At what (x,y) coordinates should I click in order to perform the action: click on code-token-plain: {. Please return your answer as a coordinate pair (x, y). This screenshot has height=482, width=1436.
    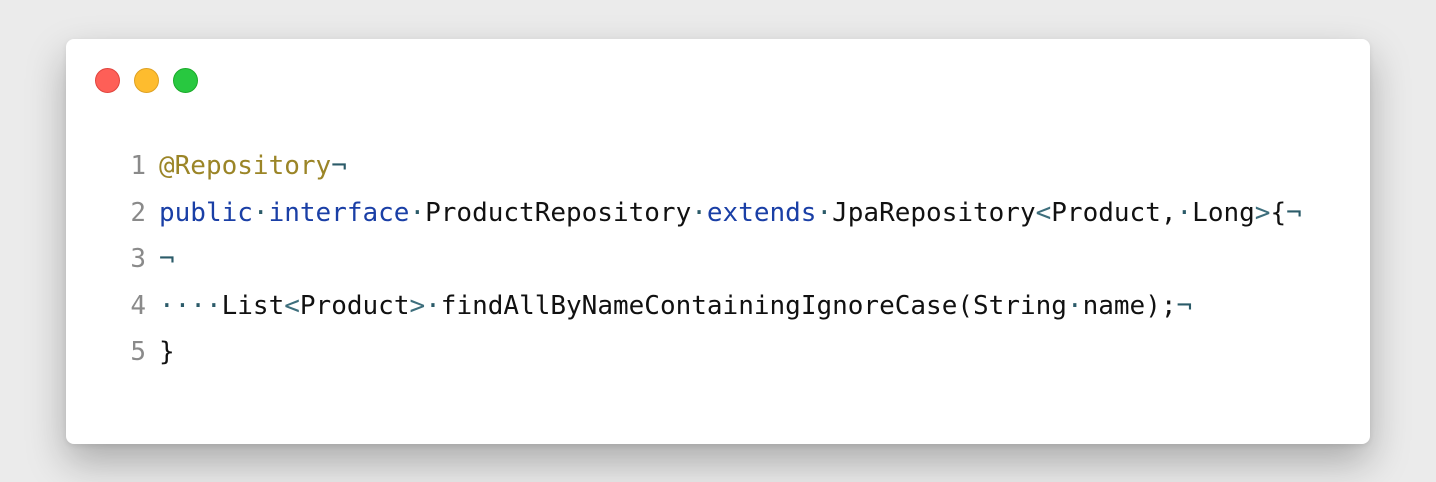
    Looking at the image, I should click on (1278, 212).